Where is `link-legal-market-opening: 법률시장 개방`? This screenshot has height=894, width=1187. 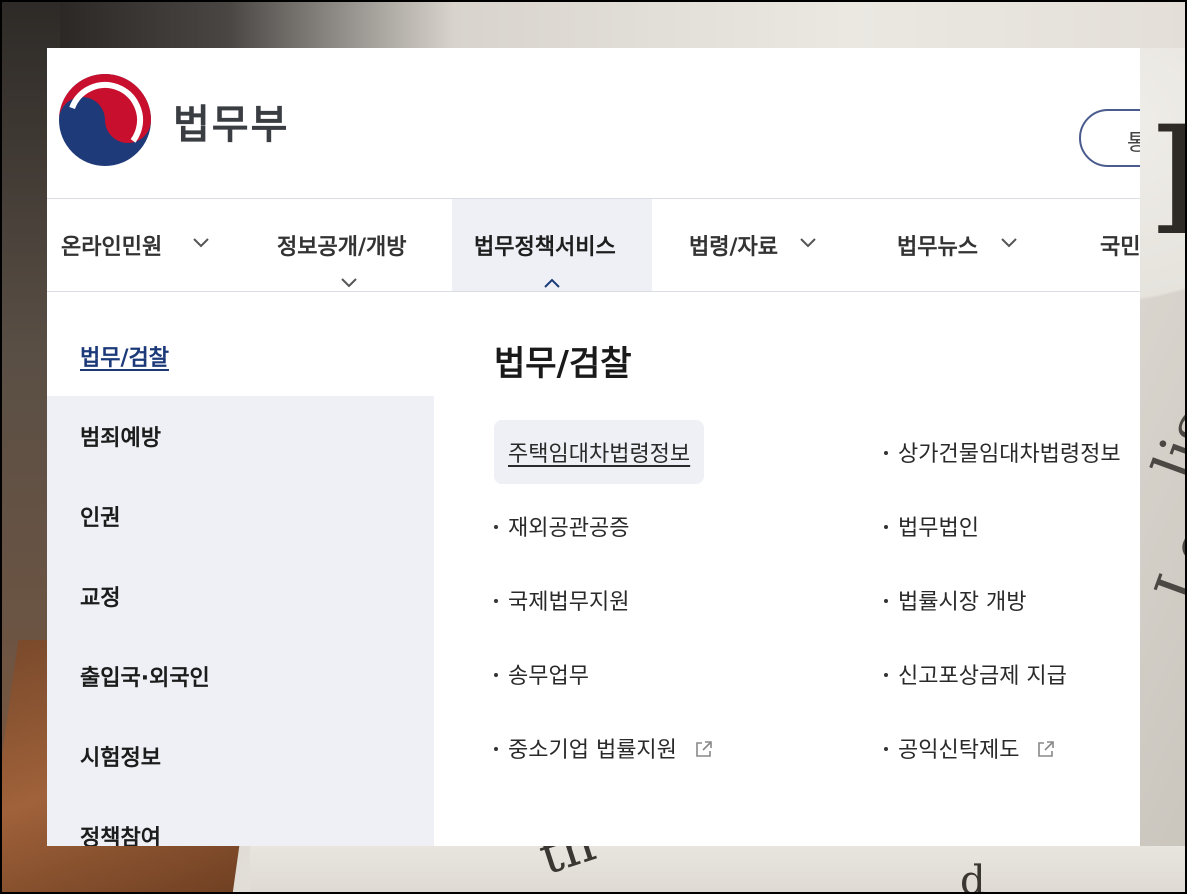
link-legal-market-opening: 법률시장 개방 is located at coordinates (955, 600).